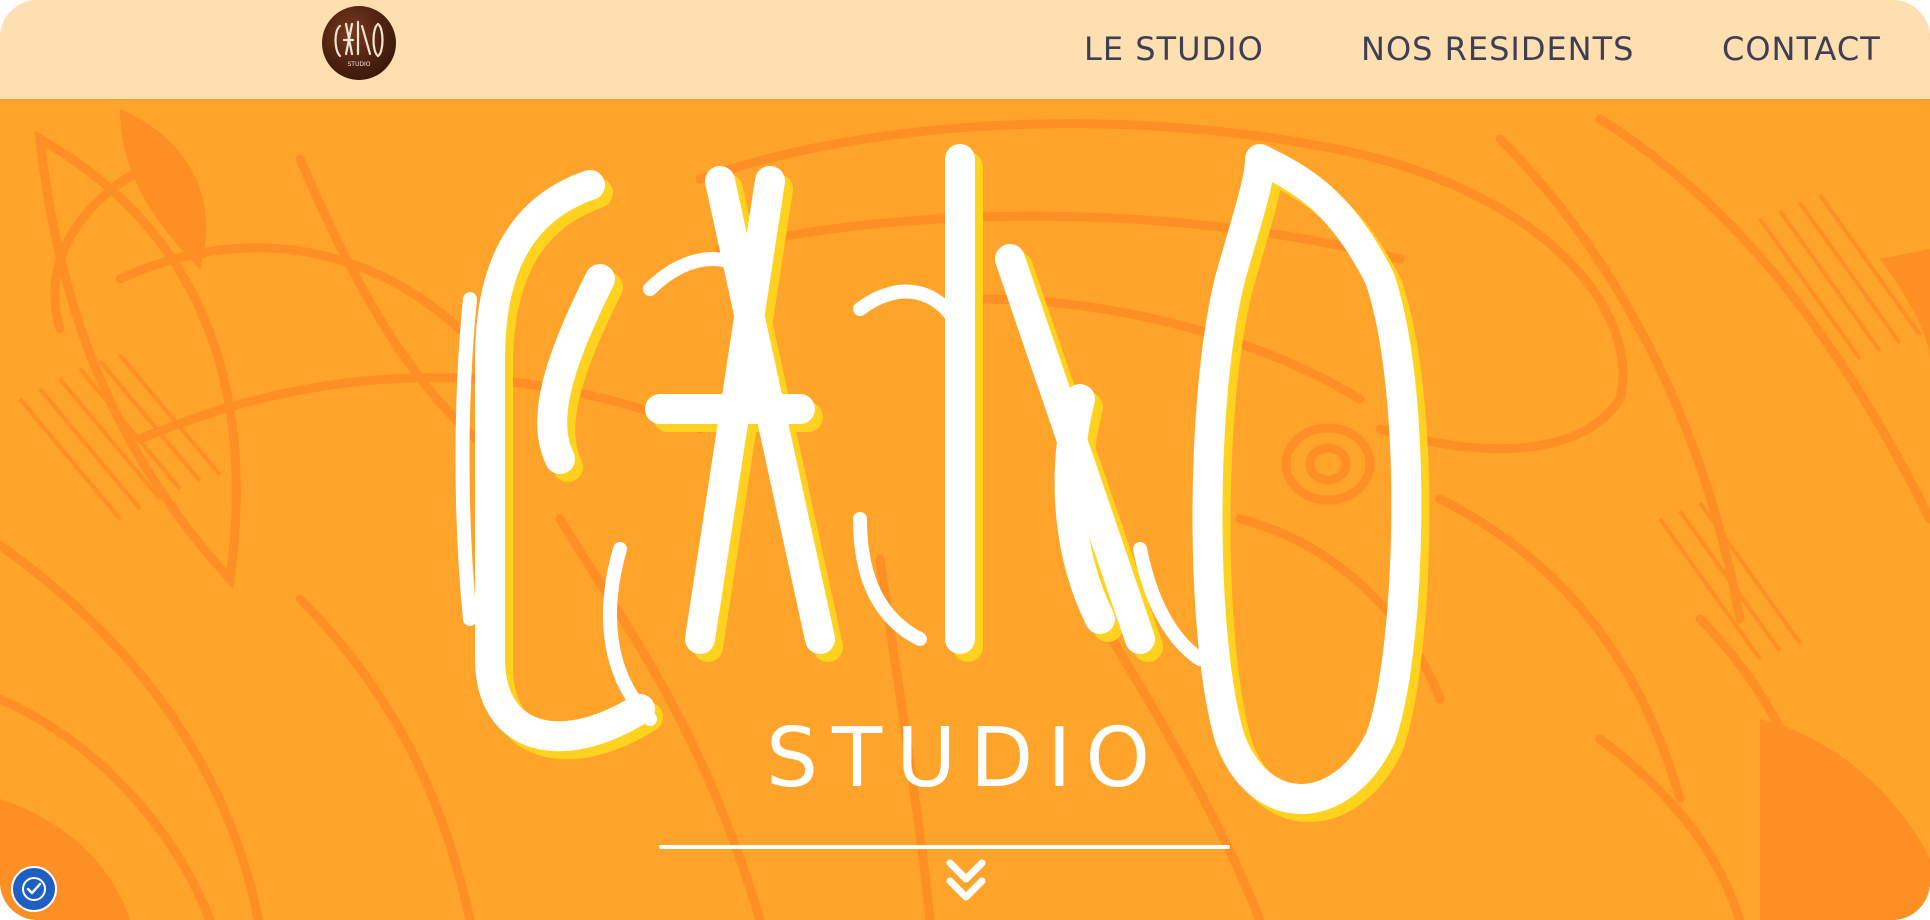 The image size is (1930, 920). Describe the element at coordinates (944, 847) in the screenshot. I see `hero-divider` at that location.